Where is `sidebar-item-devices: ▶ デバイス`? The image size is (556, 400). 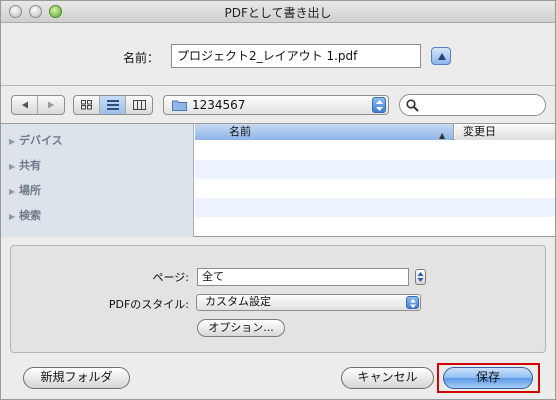 sidebar-item-devices: ▶ デバイス is located at coordinates (36, 140).